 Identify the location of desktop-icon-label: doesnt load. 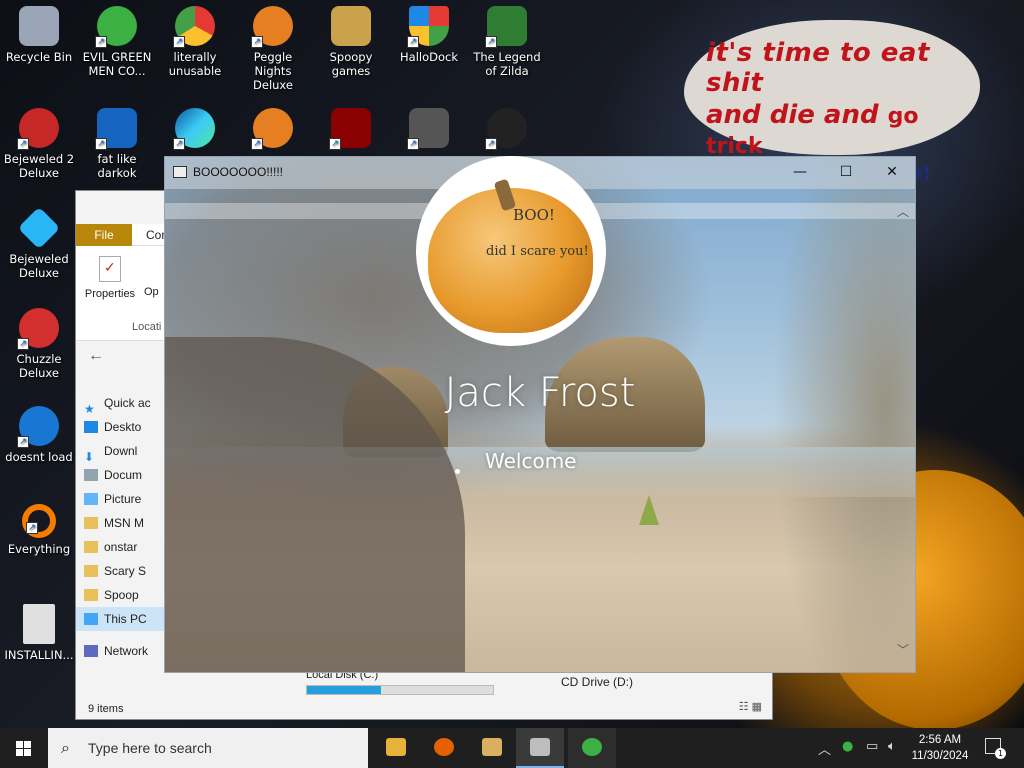
(39, 457).